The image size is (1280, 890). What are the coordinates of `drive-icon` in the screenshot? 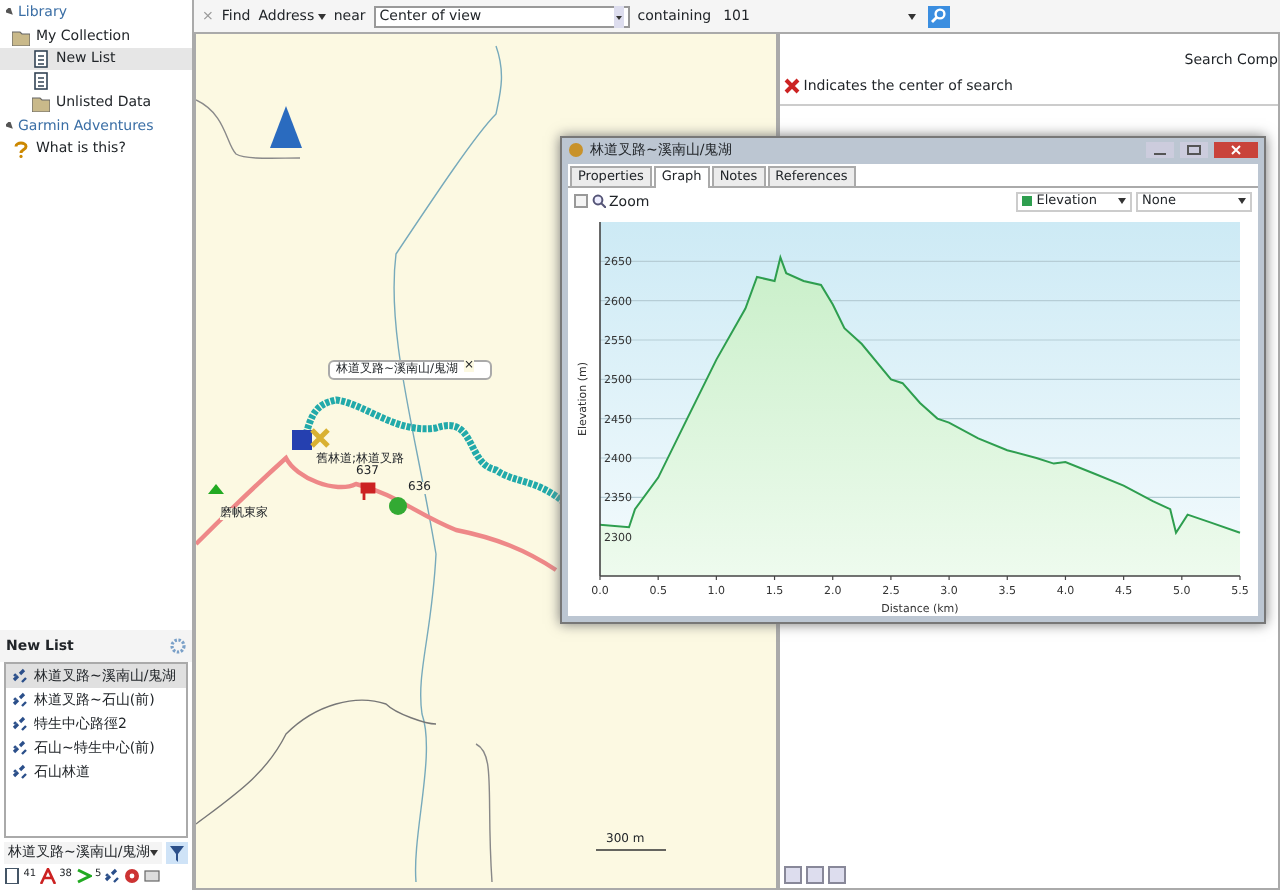 It's located at (151, 876).